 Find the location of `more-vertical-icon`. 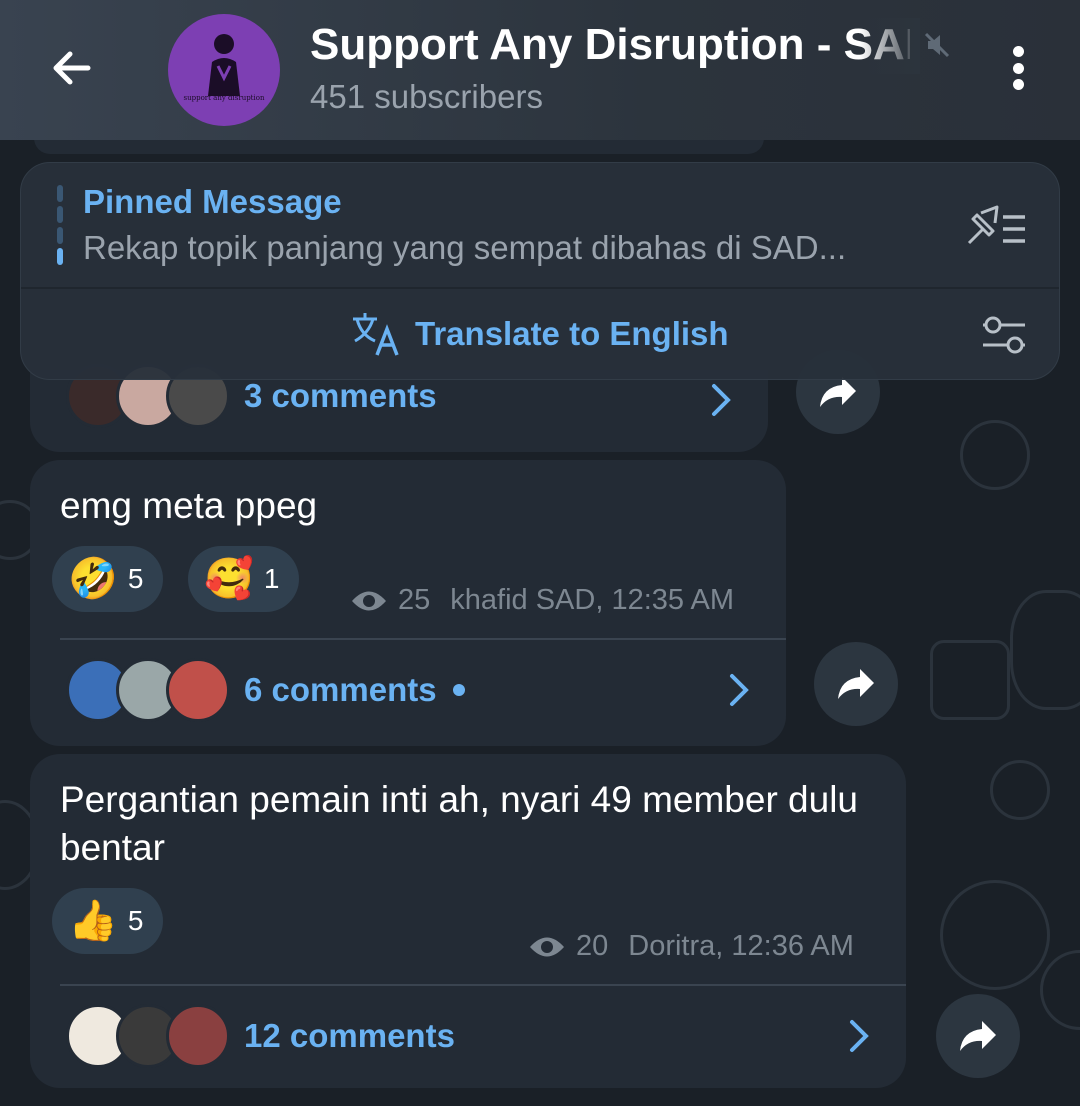

more-vertical-icon is located at coordinates (1018, 68).